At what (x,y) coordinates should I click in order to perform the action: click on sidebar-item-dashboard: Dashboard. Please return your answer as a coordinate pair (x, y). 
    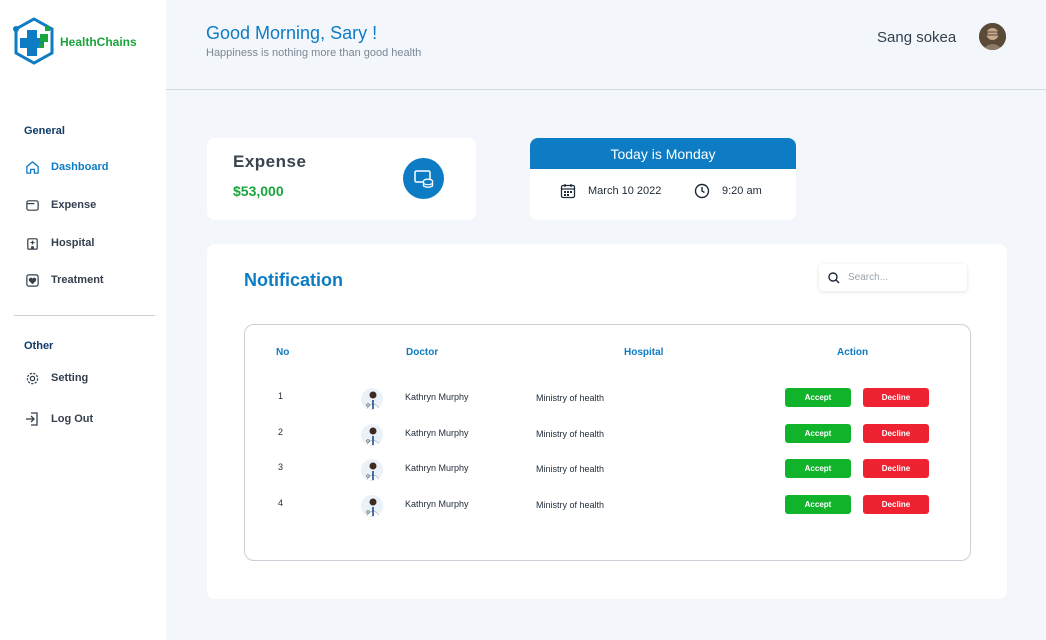
    Looking at the image, I should click on (66, 167).